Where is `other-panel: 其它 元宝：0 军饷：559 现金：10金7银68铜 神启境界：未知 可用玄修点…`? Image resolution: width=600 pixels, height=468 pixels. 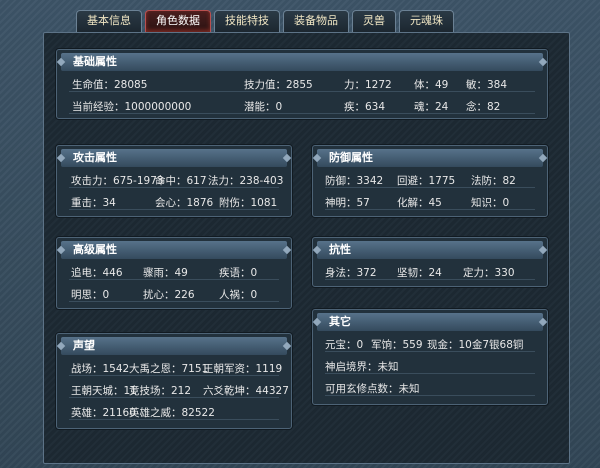
other-panel: 其它 元宝：0 军饷：559 现金：10金7银68铜 神启境界：未知 可用玄修点… is located at coordinates (430, 357).